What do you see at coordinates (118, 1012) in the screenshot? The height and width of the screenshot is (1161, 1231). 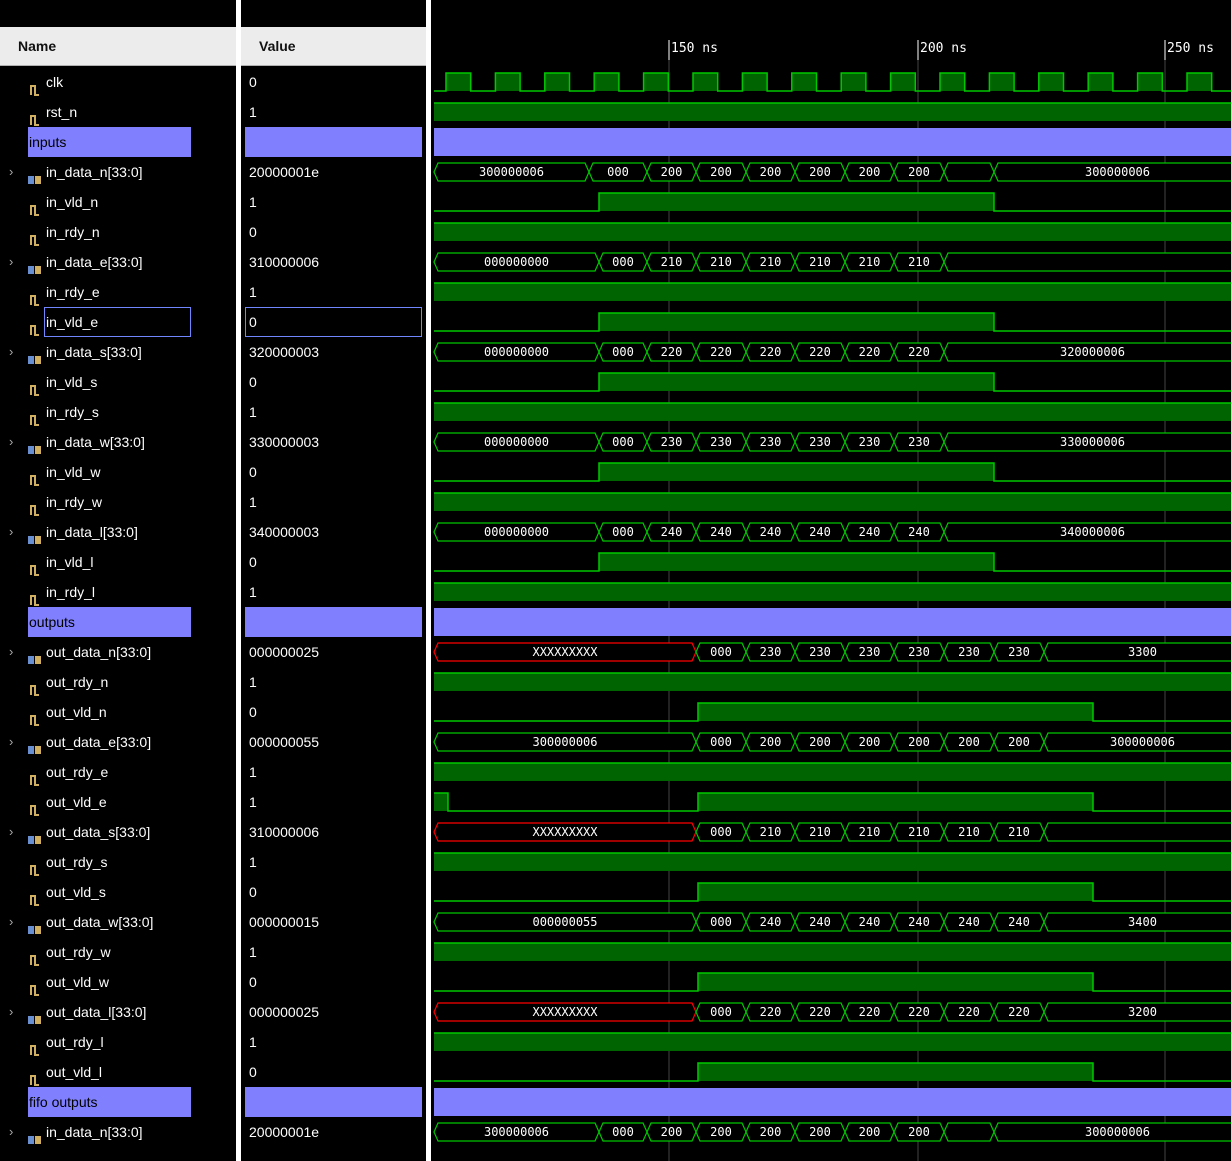 I see `signal-row: › out_data_l[33:0]` at bounding box center [118, 1012].